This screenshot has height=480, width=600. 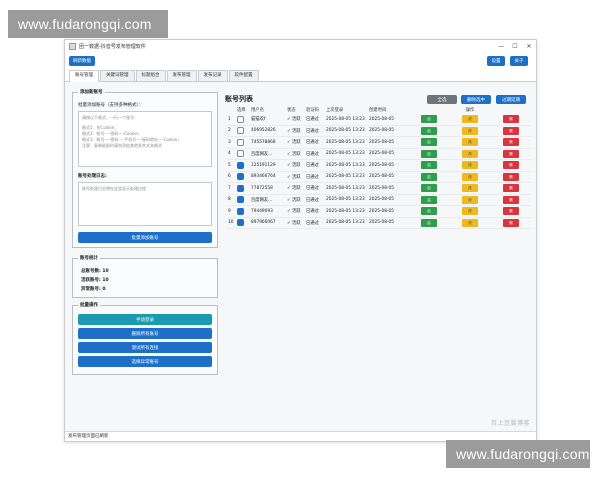 What do you see at coordinates (268, 131) in the screenshot?
I see `cell-username: 406952826` at bounding box center [268, 131].